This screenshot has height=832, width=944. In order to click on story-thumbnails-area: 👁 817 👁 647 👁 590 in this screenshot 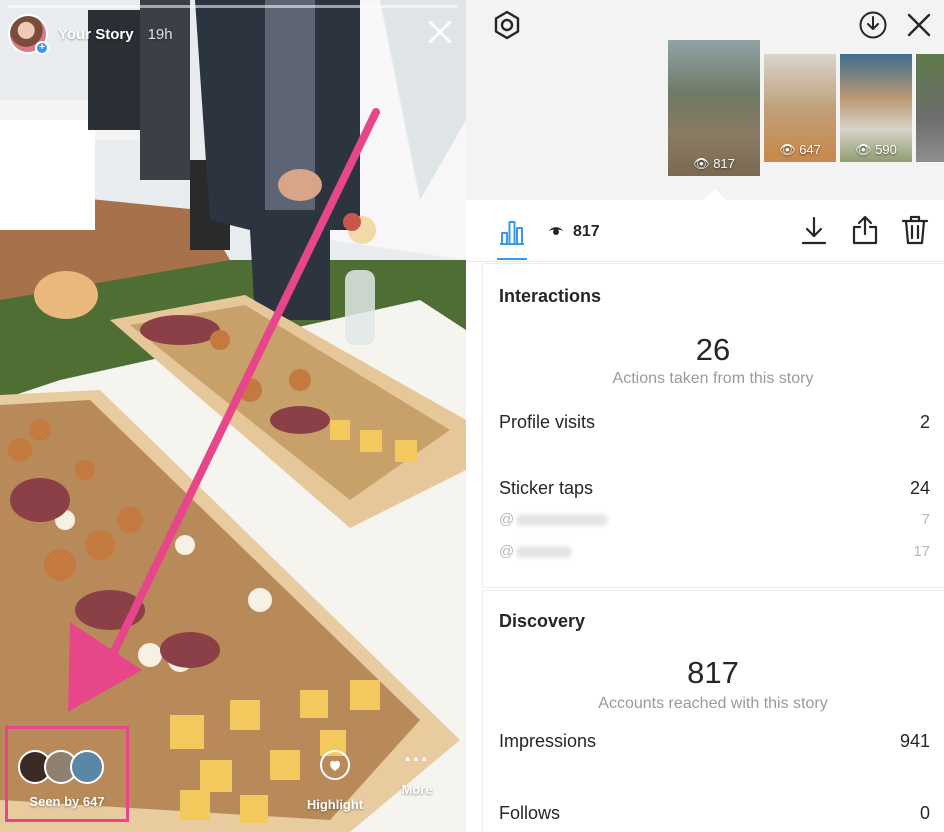, I will do `click(705, 100)`.